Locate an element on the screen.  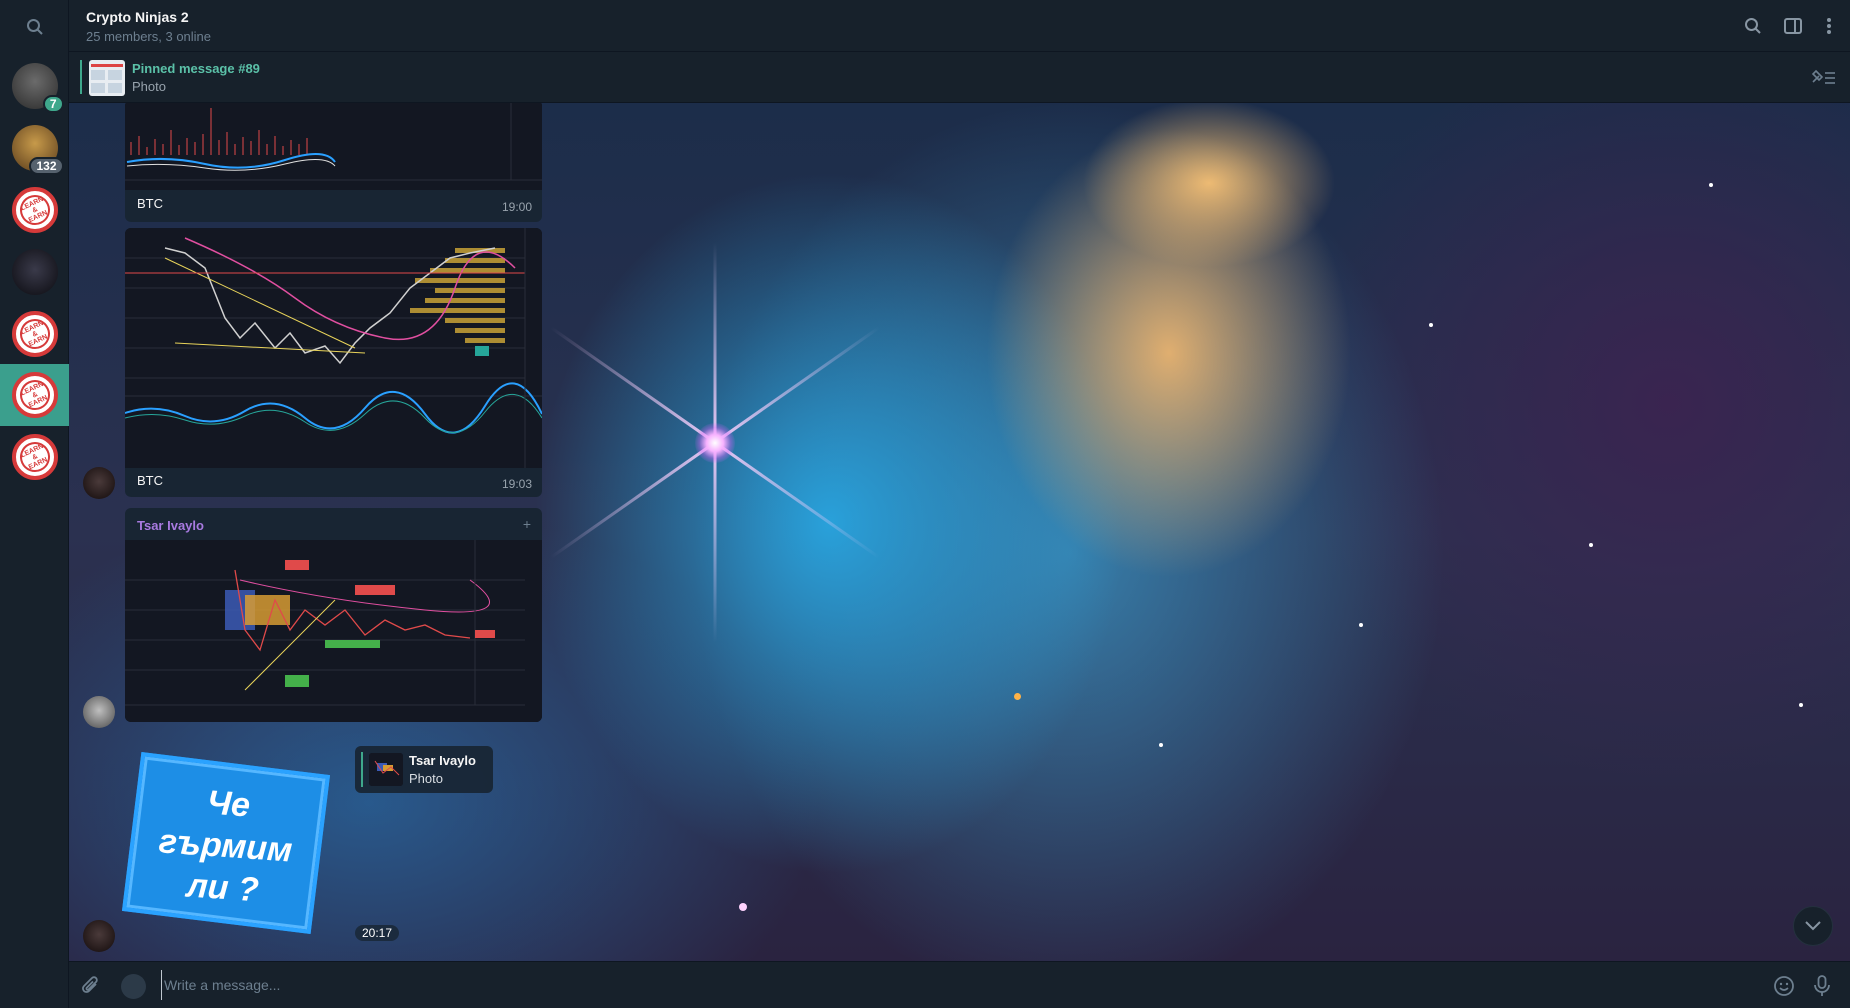
message-time: 19:00 is located at coordinates (516, 207).